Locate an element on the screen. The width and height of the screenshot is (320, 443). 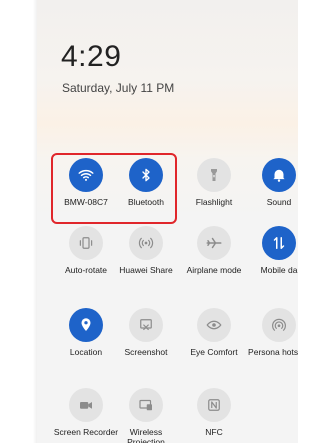
tile-eye-comfort: Eye Comfort is located at coordinates (214, 339).